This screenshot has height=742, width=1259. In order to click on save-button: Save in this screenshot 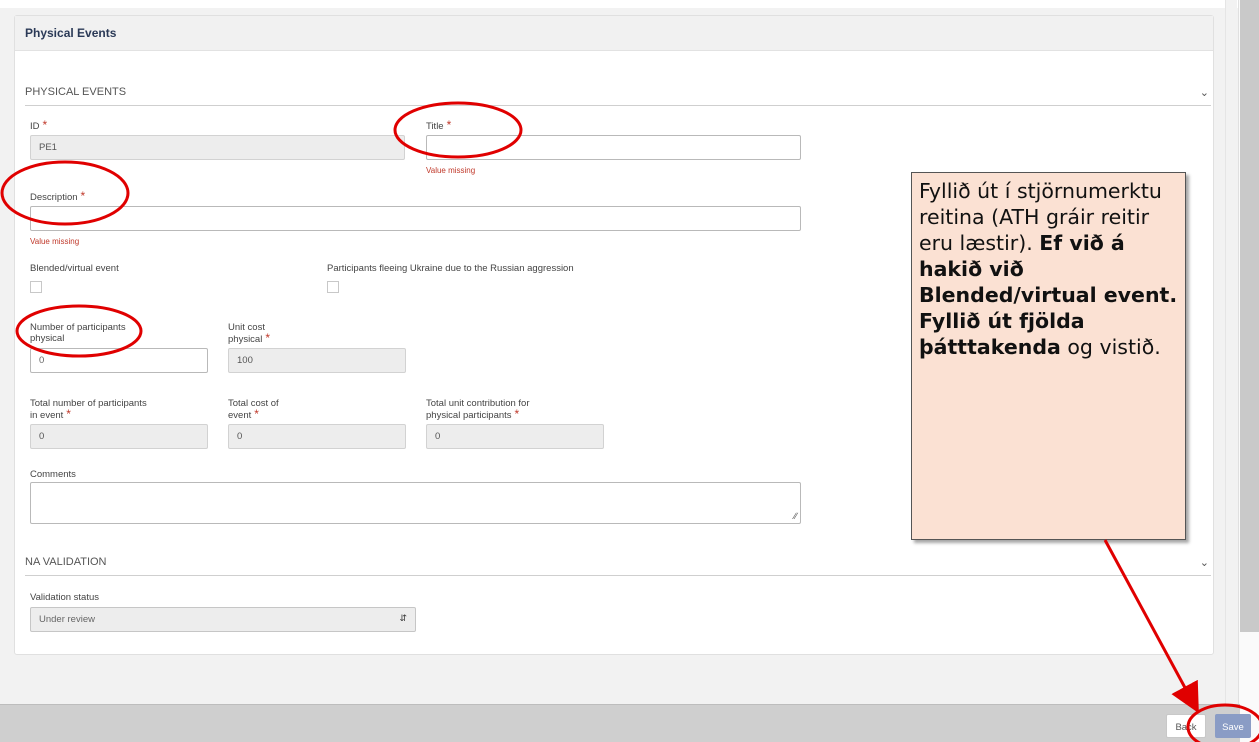, I will do `click(1233, 726)`.